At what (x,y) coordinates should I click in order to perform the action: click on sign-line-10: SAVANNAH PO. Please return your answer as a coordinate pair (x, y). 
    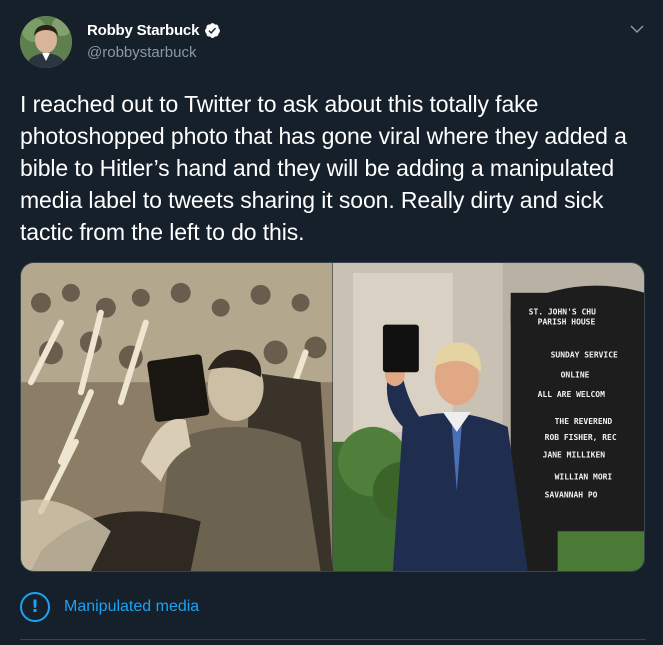
    Looking at the image, I should click on (570, 494).